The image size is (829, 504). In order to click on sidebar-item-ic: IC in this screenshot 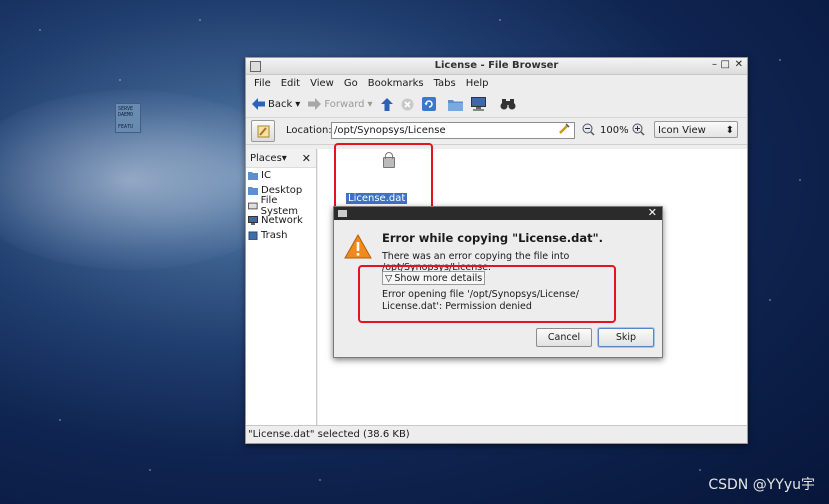, I will do `click(281, 175)`.